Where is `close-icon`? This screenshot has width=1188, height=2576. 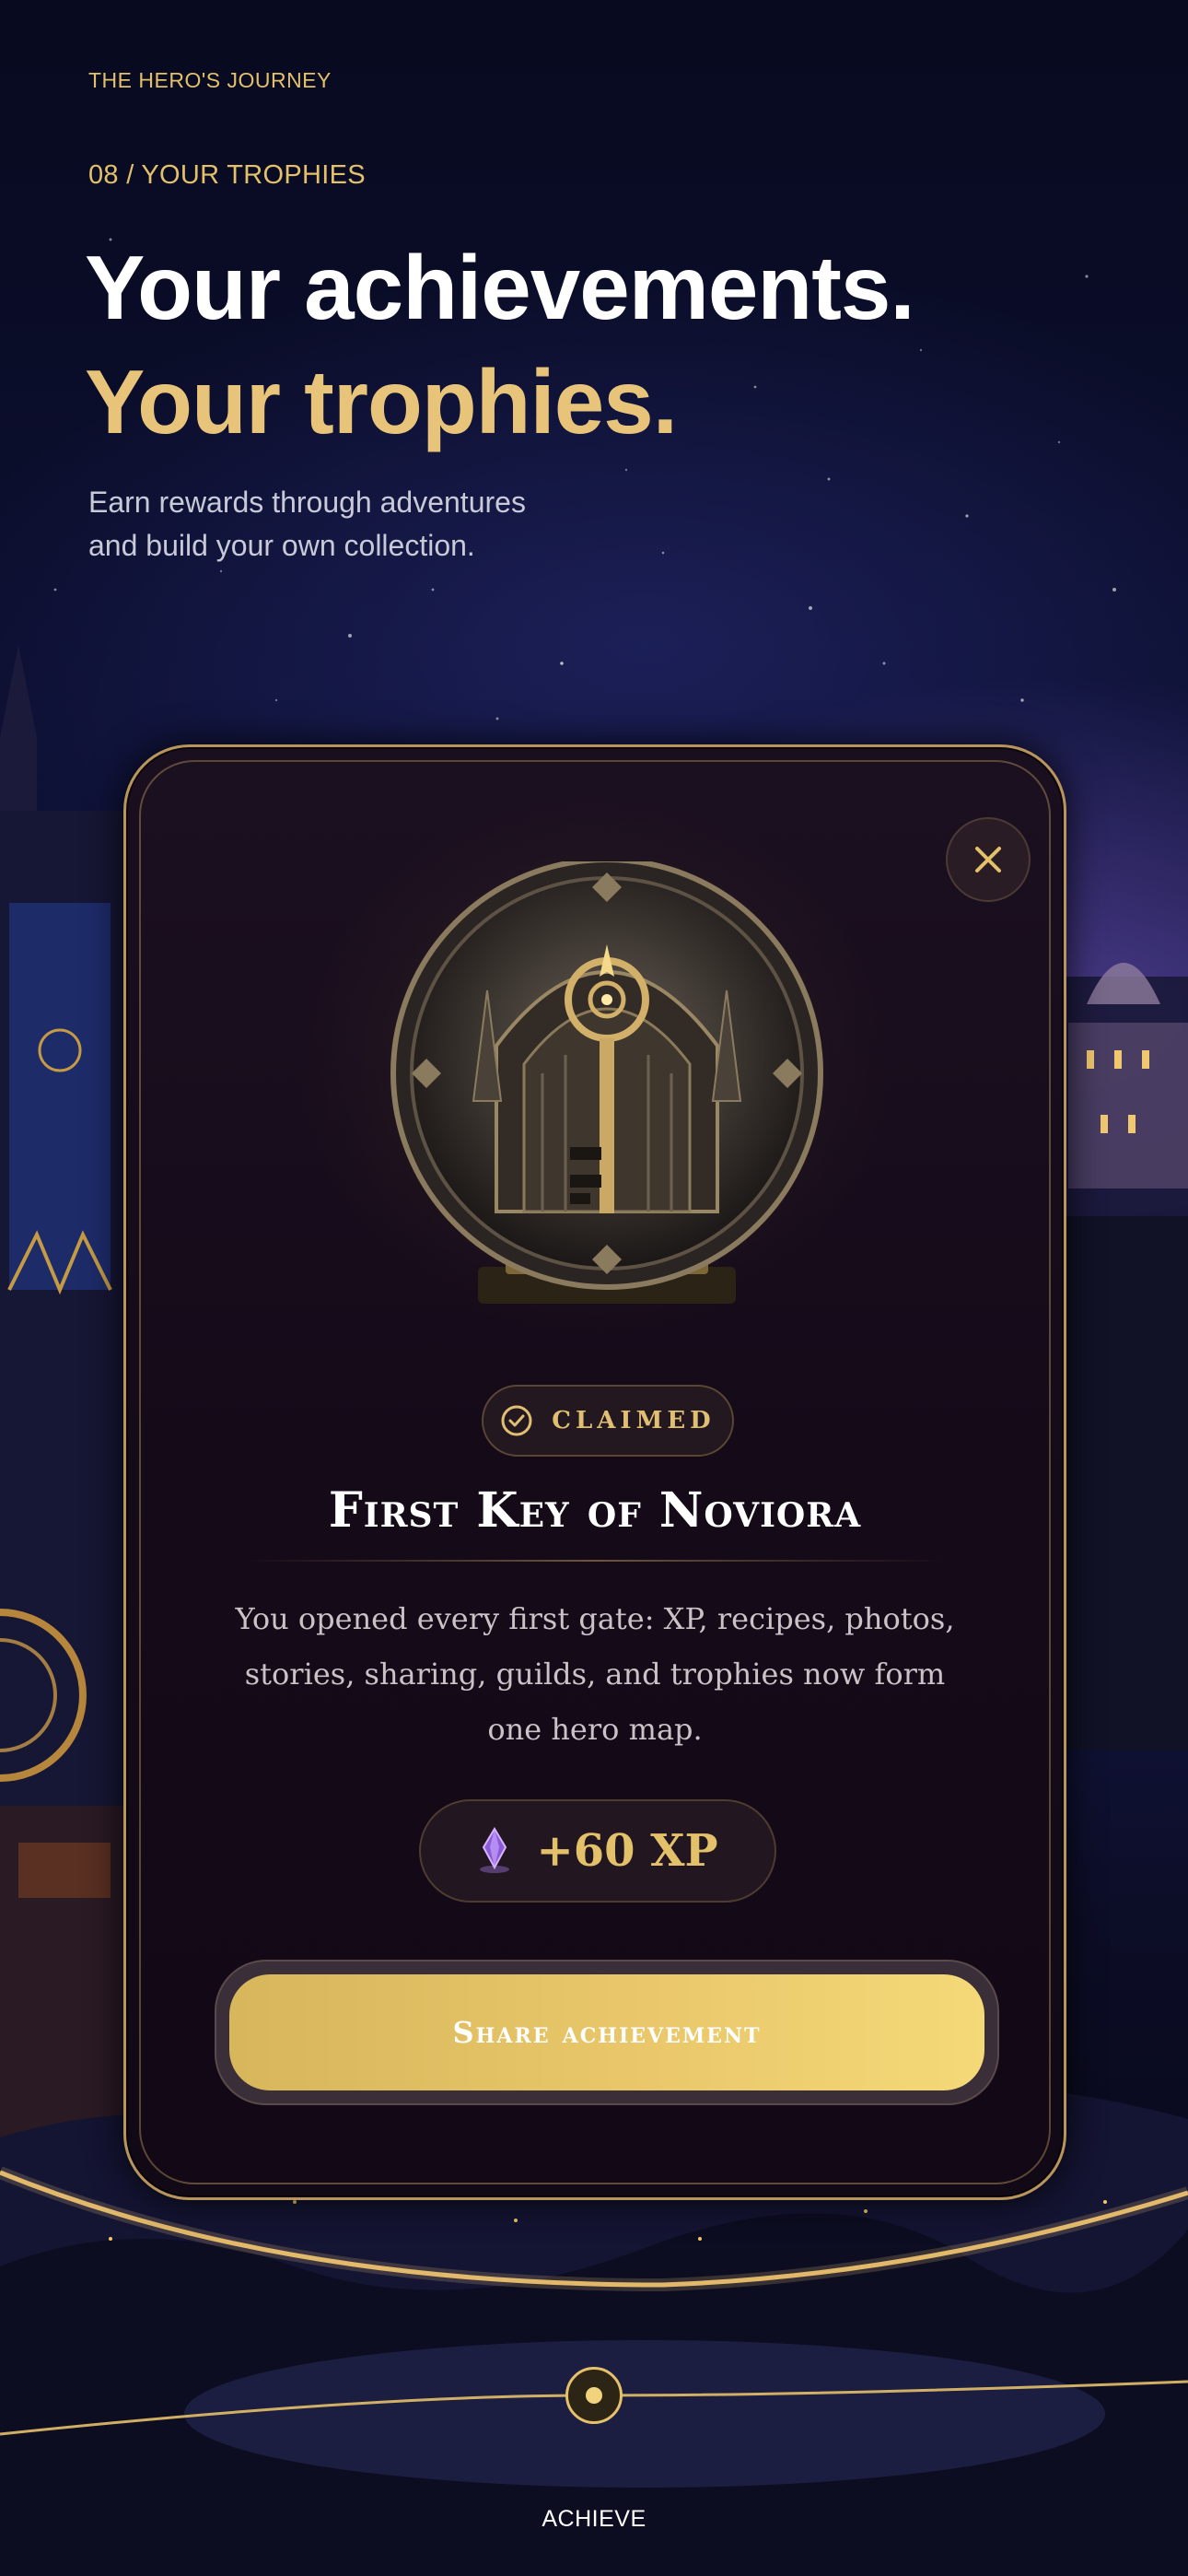 close-icon is located at coordinates (988, 859).